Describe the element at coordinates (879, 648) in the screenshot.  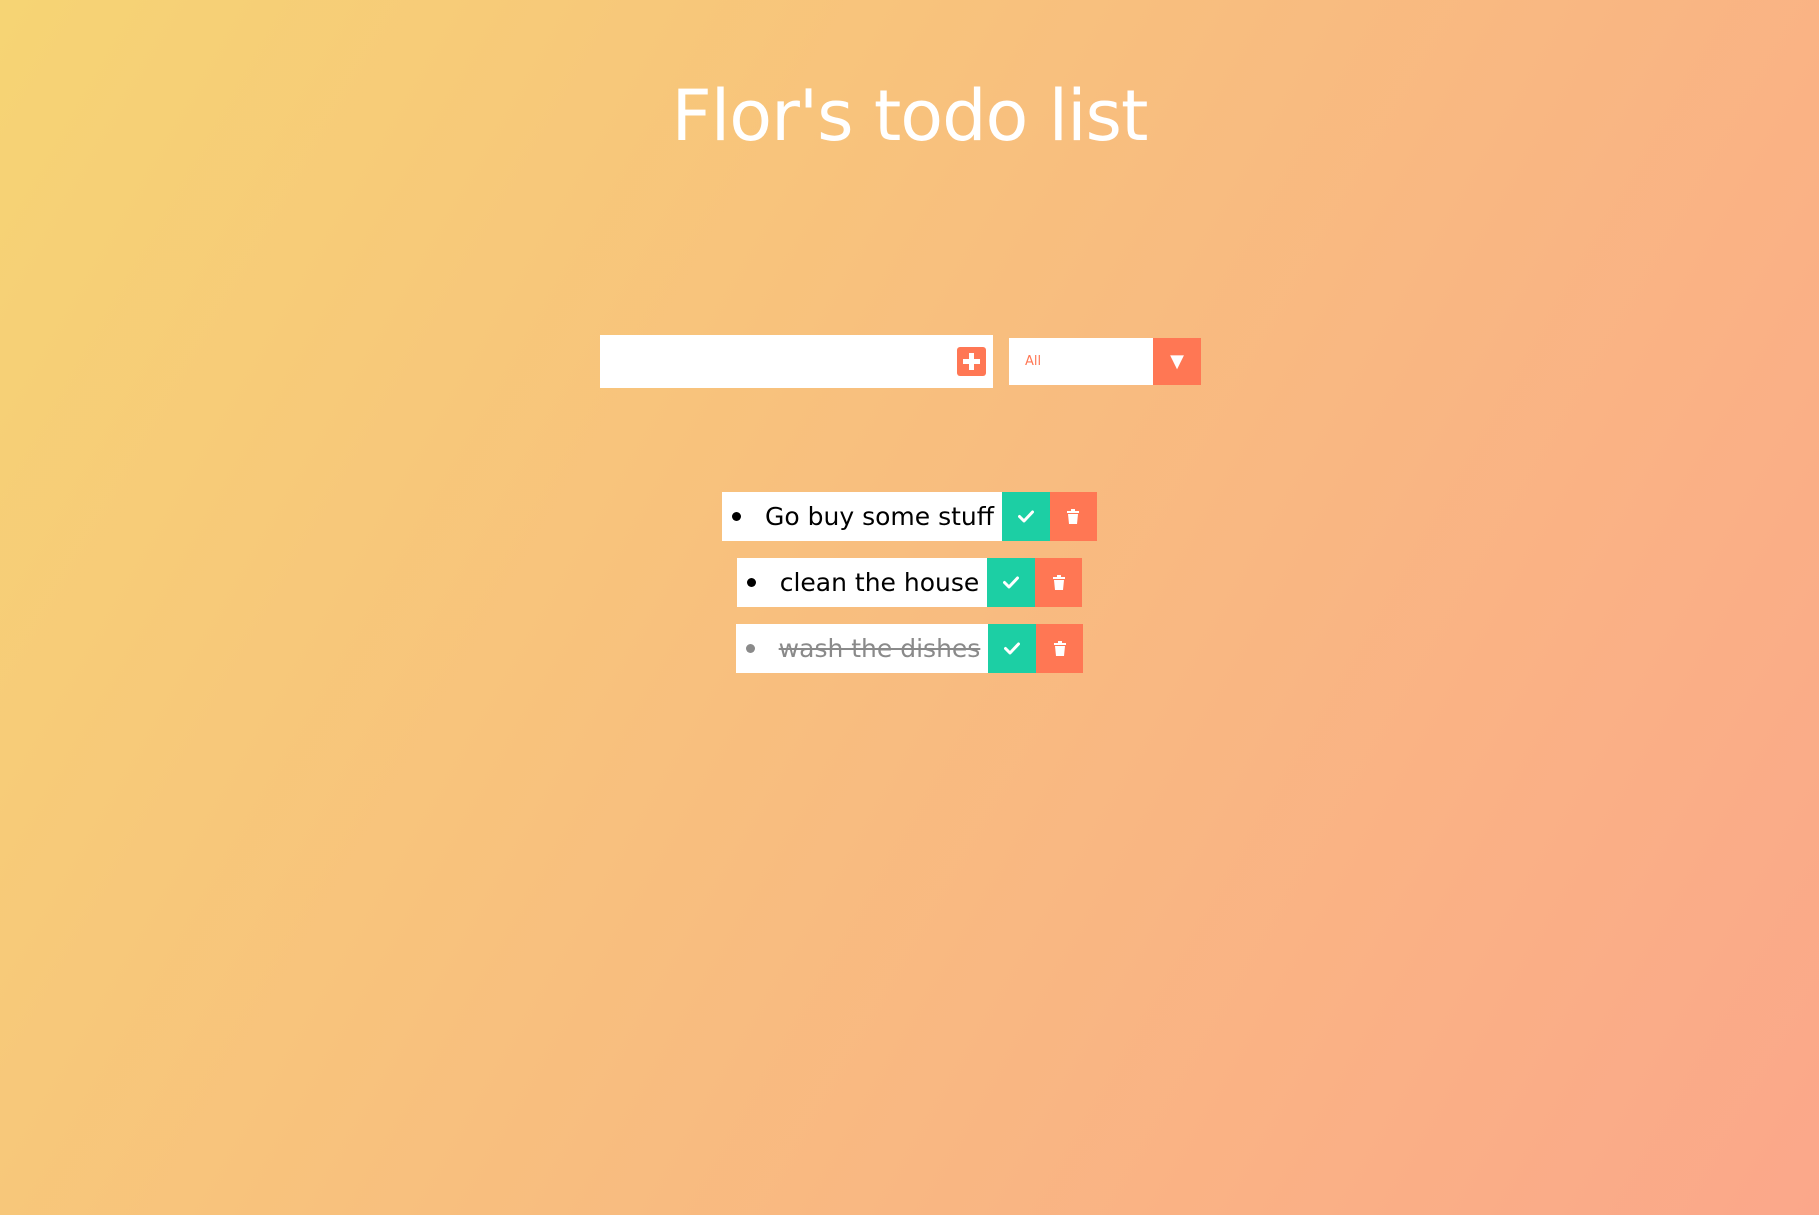
I see `todo-text: wash the dishes` at that location.